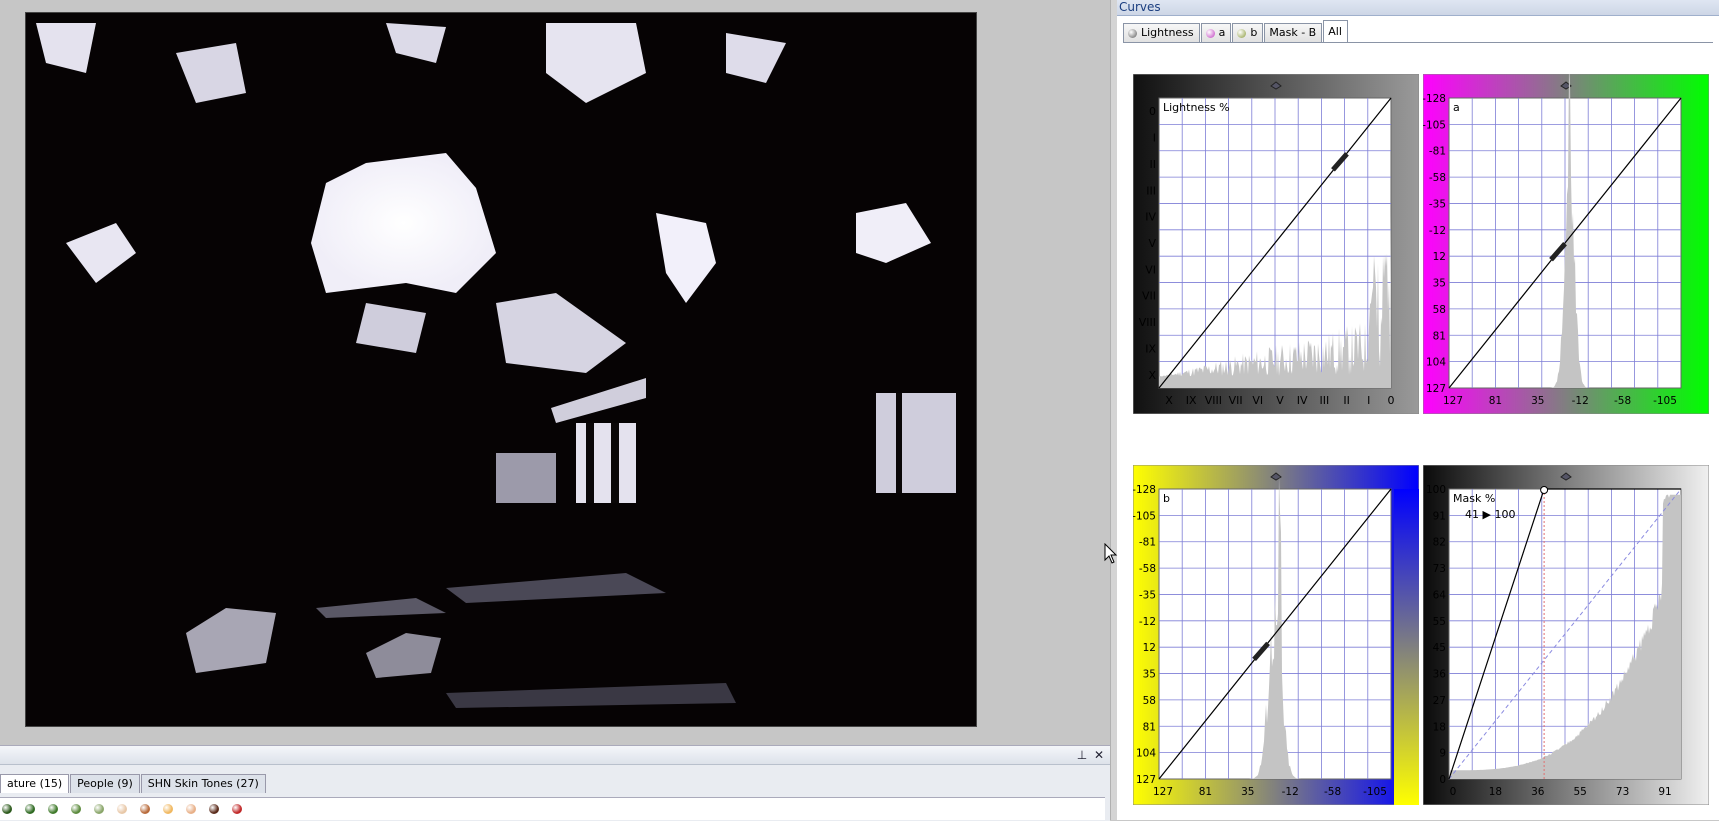  Describe the element at coordinates (1537, 401) in the screenshot. I see `x-tick-label: 35` at that location.